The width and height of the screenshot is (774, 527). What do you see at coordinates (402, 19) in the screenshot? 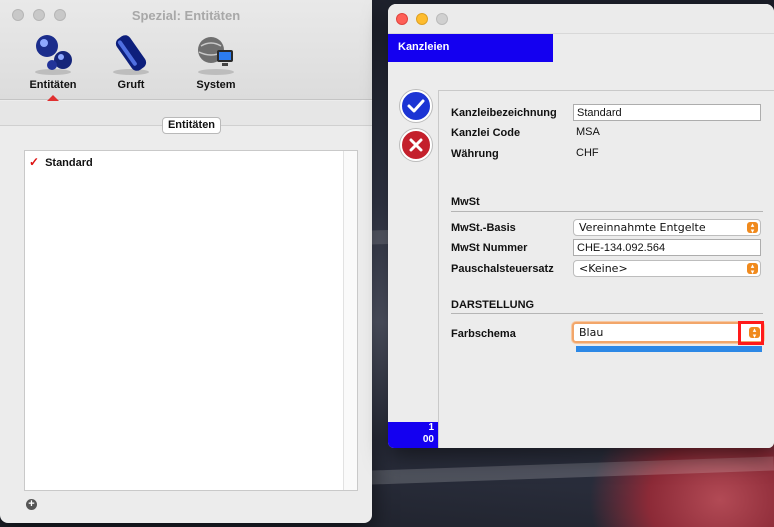
I see `close-window-button` at bounding box center [402, 19].